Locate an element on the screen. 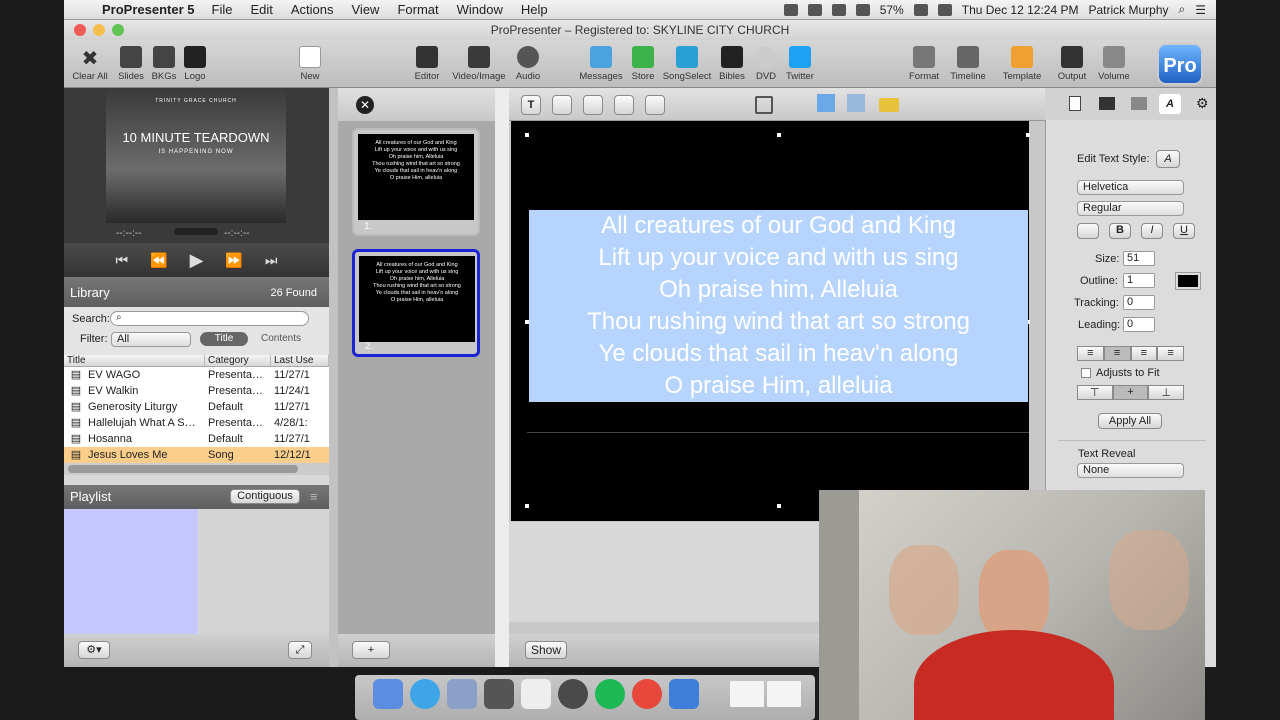  speaker-icon is located at coordinates (862, 9).